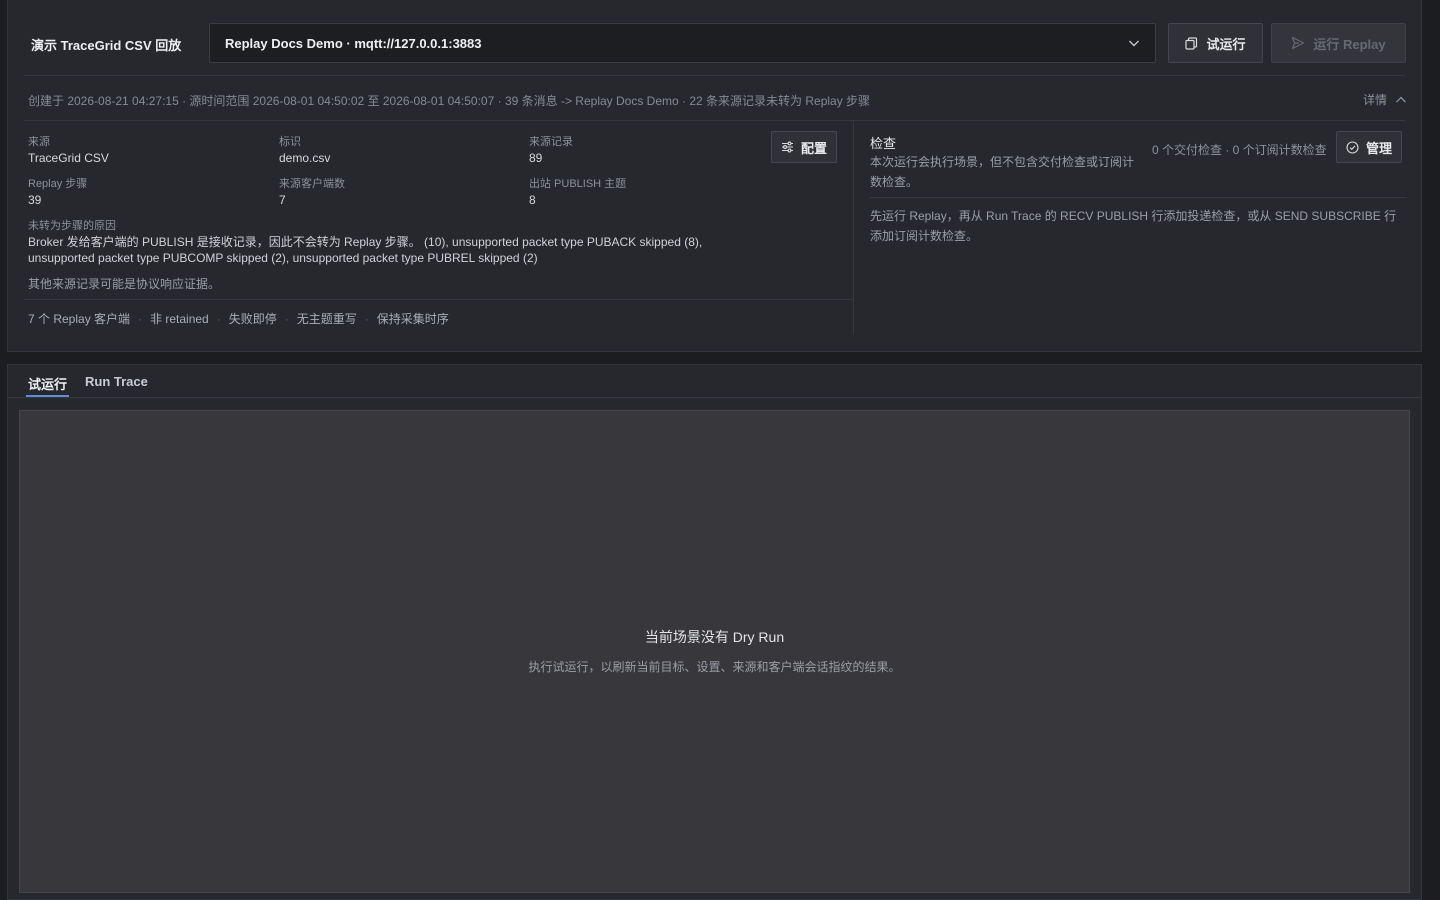 The height and width of the screenshot is (900, 1440). Describe the element at coordinates (124, 284) in the screenshot. I see `reason-note: 其他来源记录可能是协议响应证据。` at that location.